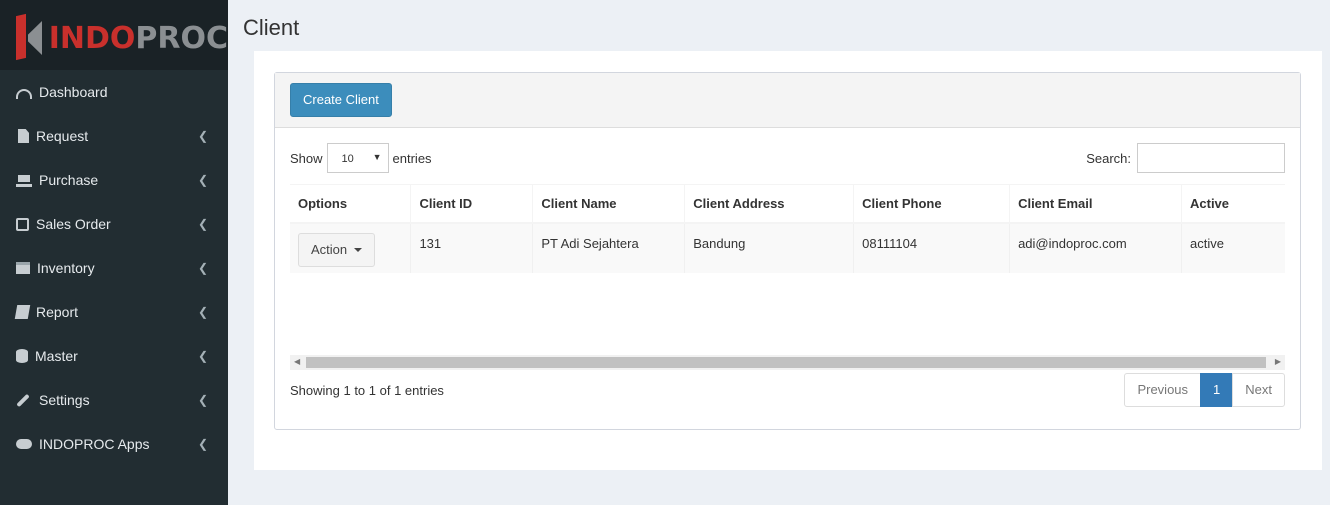 Image resolution: width=1330 pixels, height=505 pixels. Describe the element at coordinates (24, 444) in the screenshot. I see `cloud-icon` at that location.